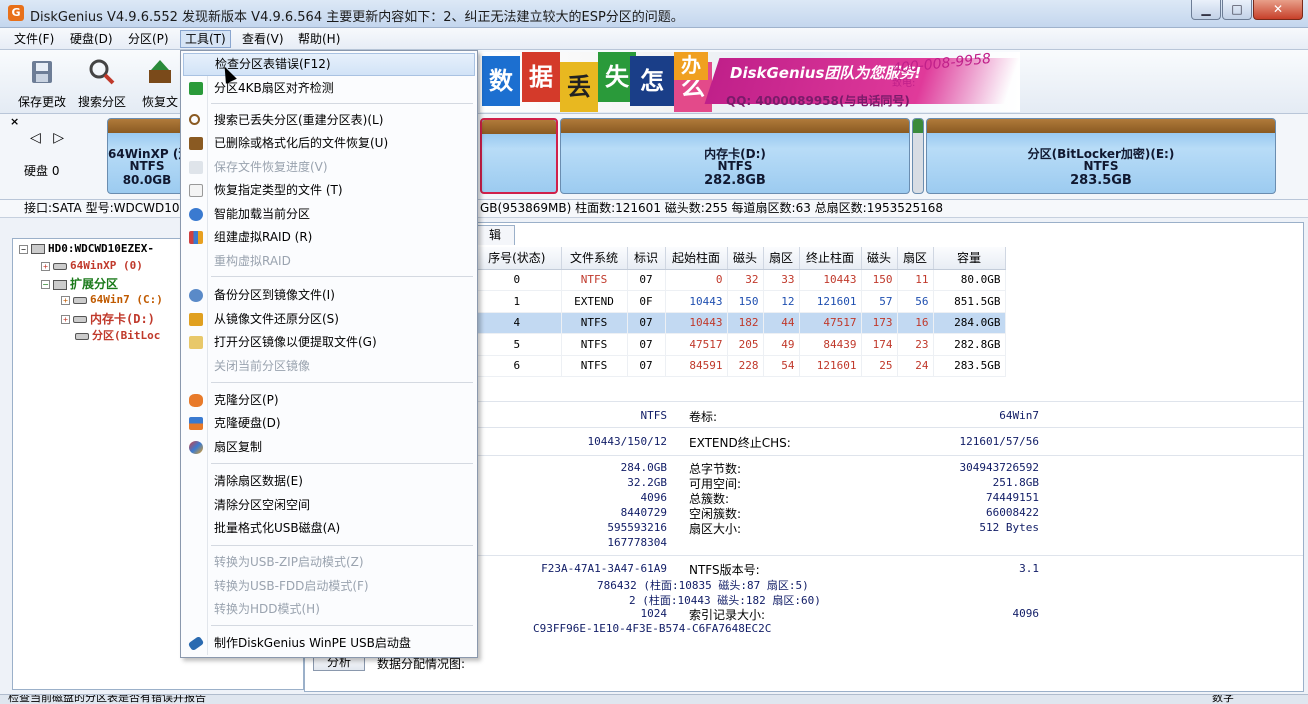 The image size is (1308, 704). I want to click on menu-view: 查看(V), so click(263, 39).